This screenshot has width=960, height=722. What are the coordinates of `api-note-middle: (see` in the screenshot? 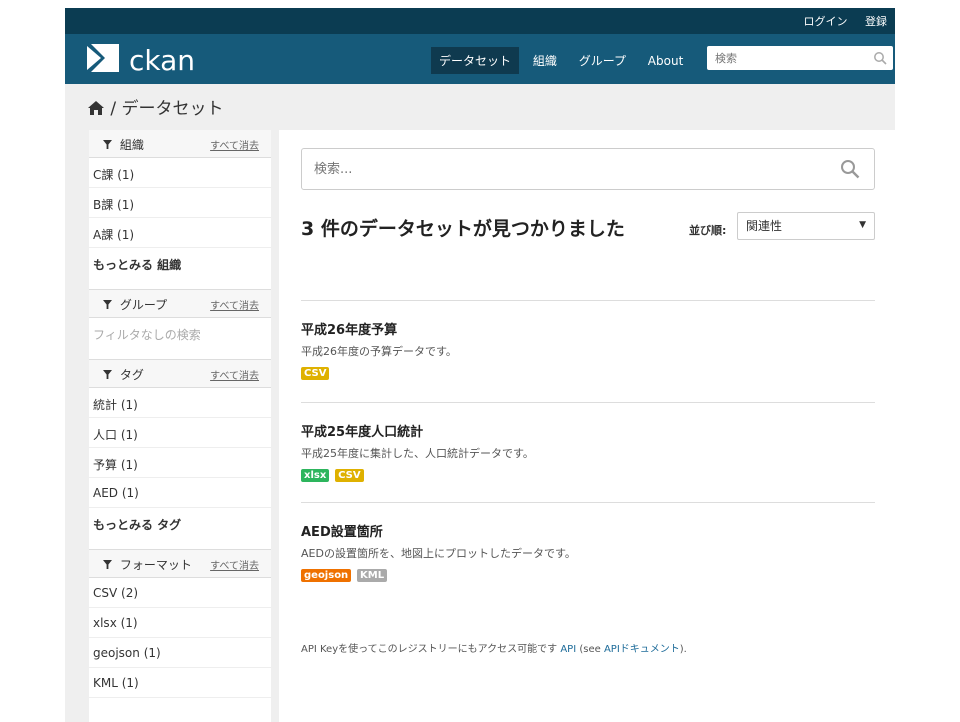 It's located at (590, 649).